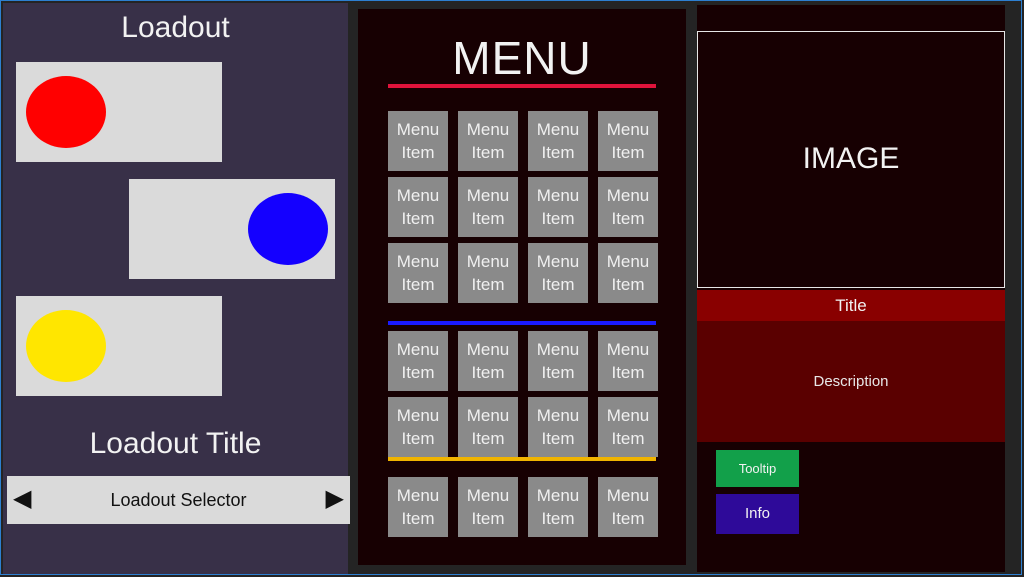 The height and width of the screenshot is (577, 1024). What do you see at coordinates (757, 468) in the screenshot?
I see `tooltip-button: Tooltip` at bounding box center [757, 468].